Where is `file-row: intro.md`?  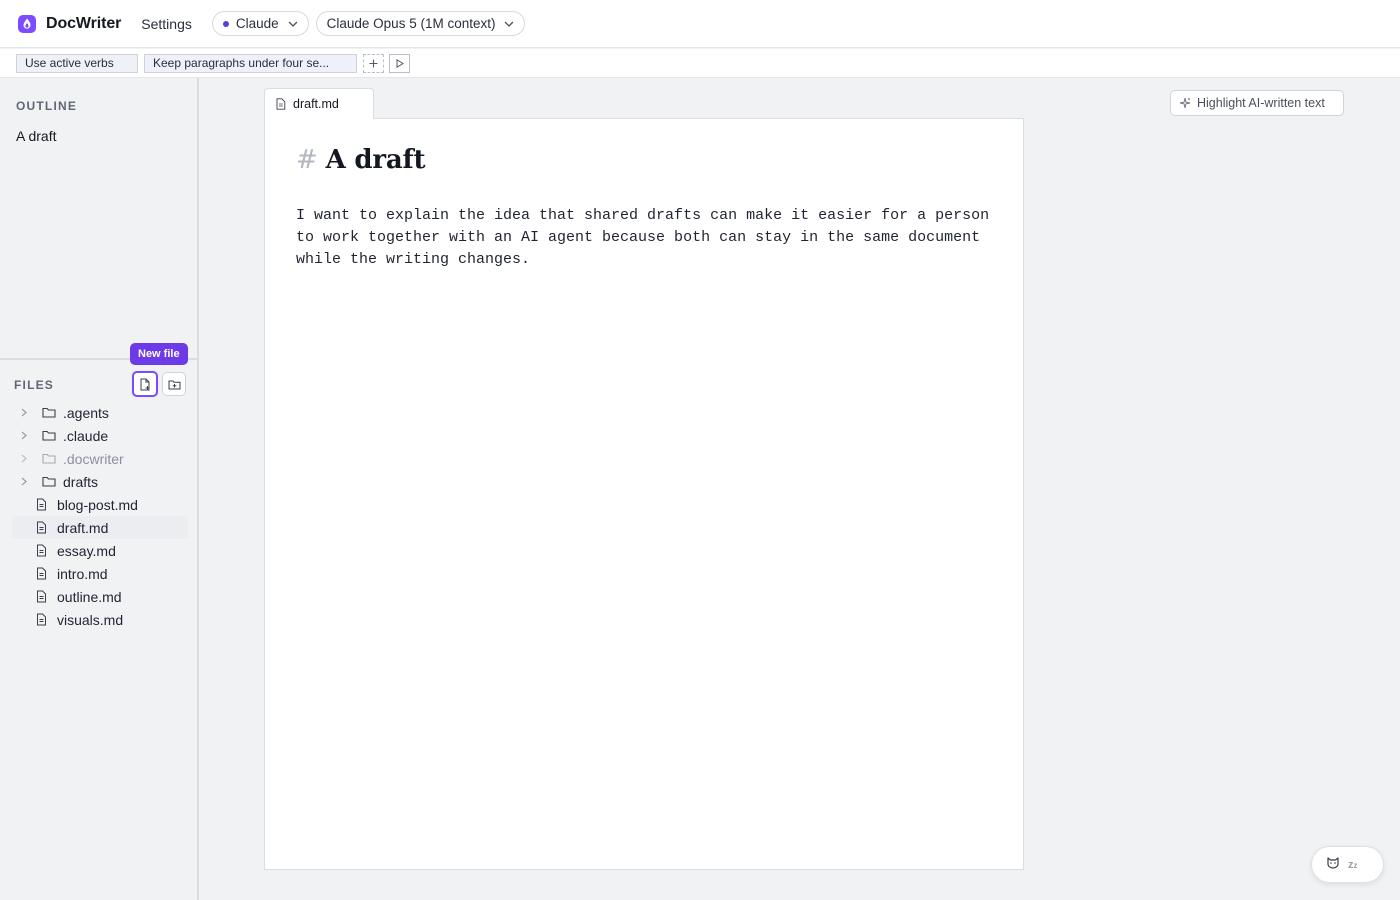 file-row: intro.md is located at coordinates (100, 573).